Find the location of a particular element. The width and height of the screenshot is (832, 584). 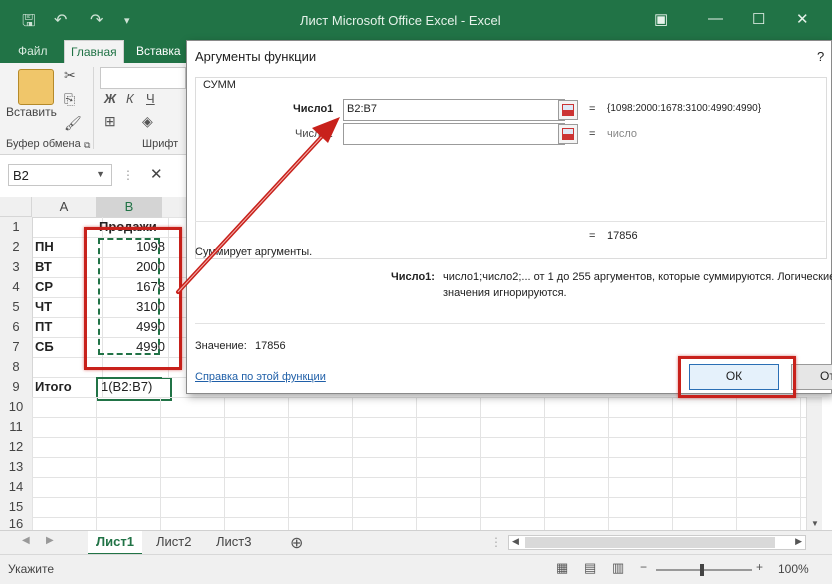

cell-a1 is located at coordinates (67, 227).